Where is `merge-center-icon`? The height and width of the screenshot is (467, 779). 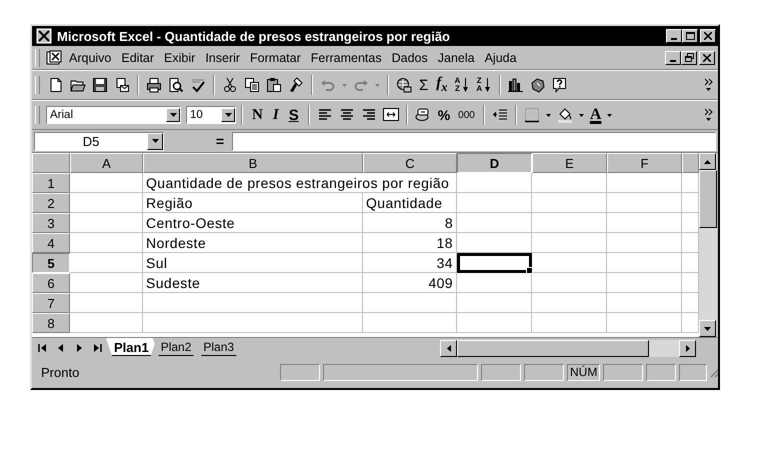 merge-center-icon is located at coordinates (390, 115).